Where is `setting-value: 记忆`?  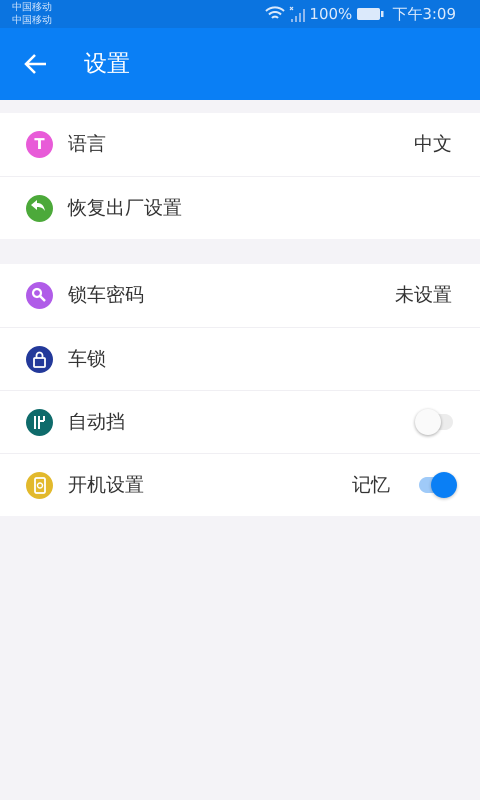
setting-value: 记忆 is located at coordinates (371, 485).